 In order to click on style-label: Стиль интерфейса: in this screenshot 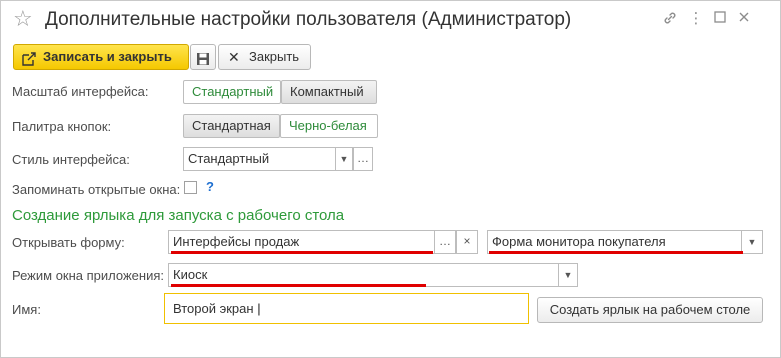, I will do `click(71, 159)`.